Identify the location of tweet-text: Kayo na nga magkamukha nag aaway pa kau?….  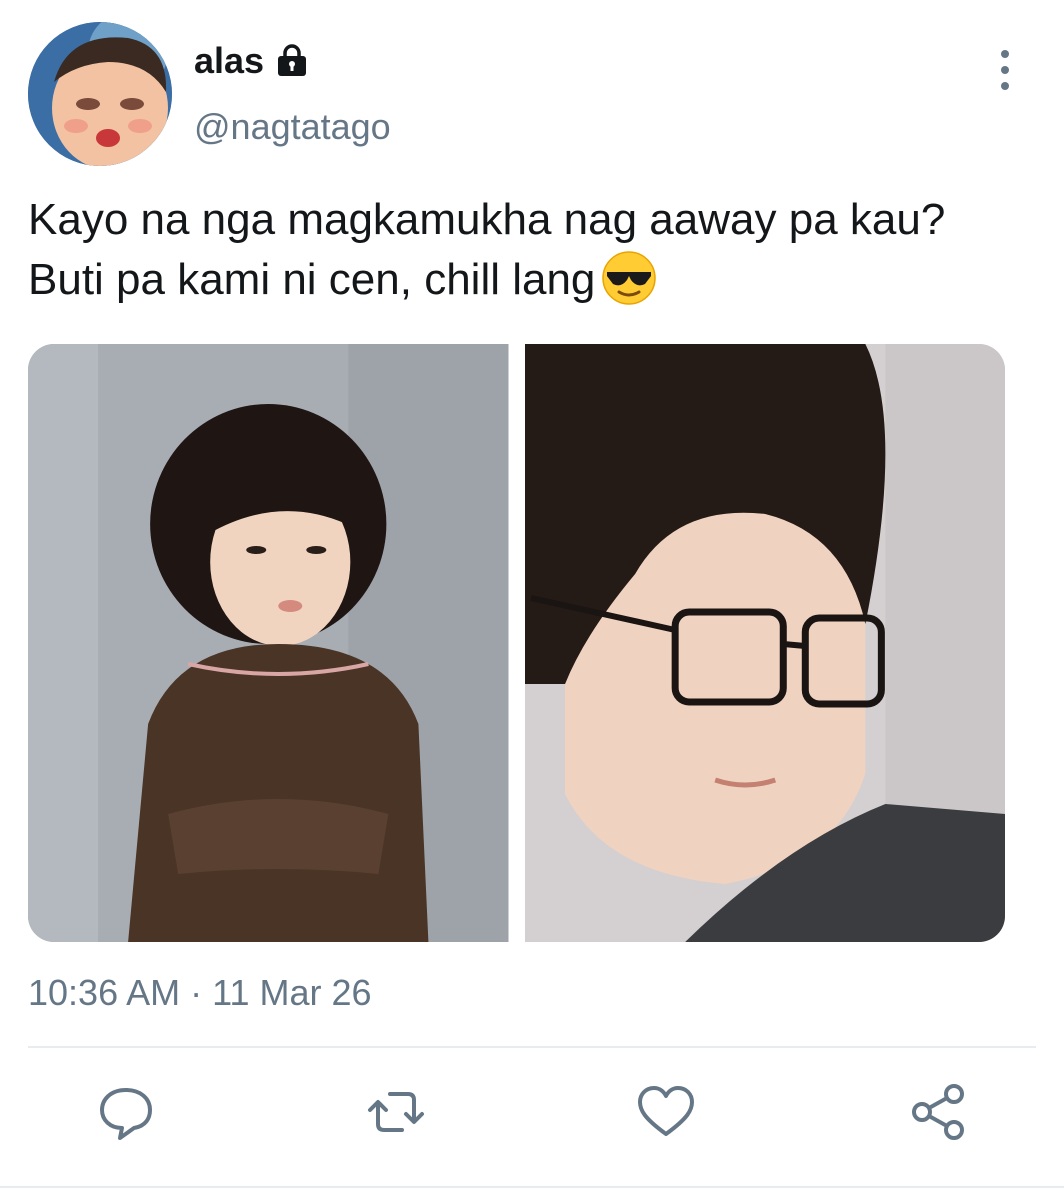
(528, 250).